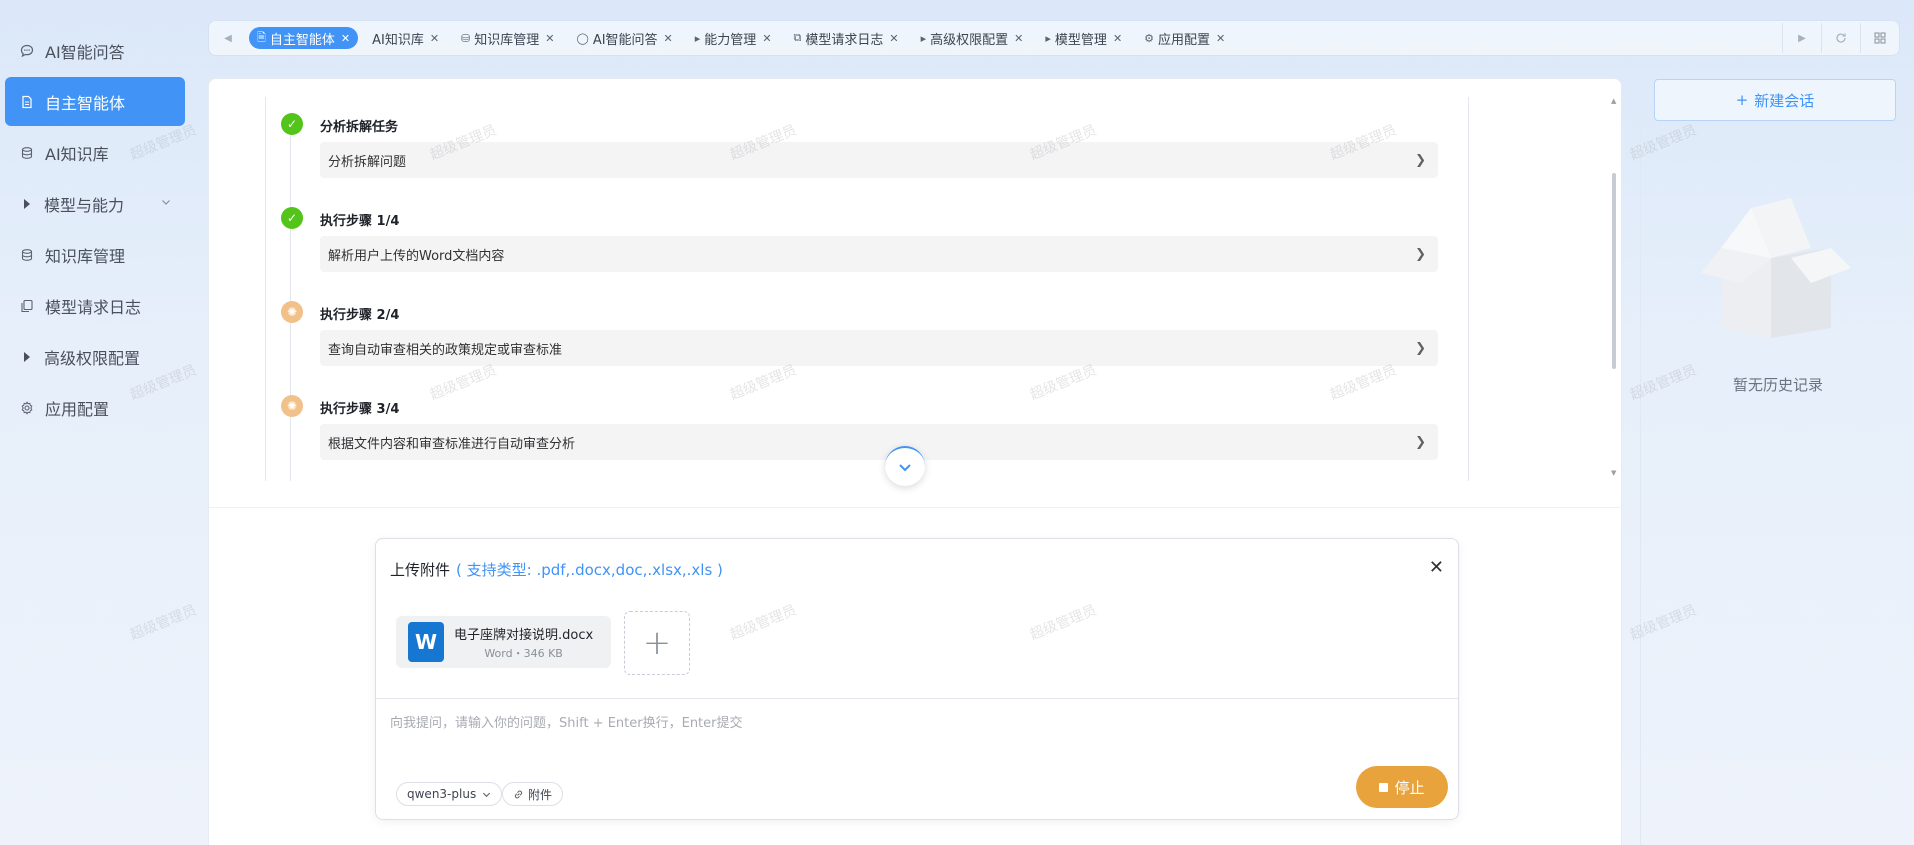 The height and width of the screenshot is (845, 1914). What do you see at coordinates (426, 642) in the screenshot?
I see `word-file-icon: W` at bounding box center [426, 642].